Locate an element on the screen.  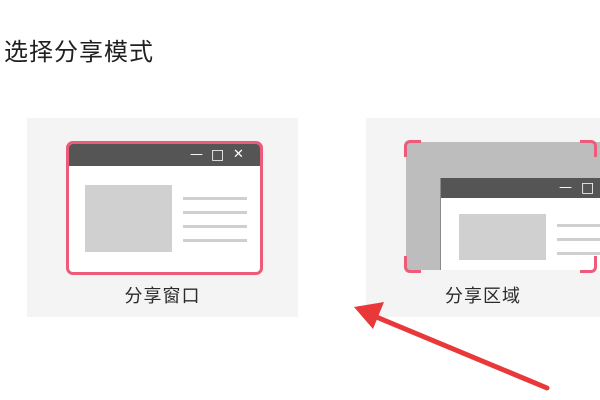
annotation-arrow-icon is located at coordinates (452, 346).